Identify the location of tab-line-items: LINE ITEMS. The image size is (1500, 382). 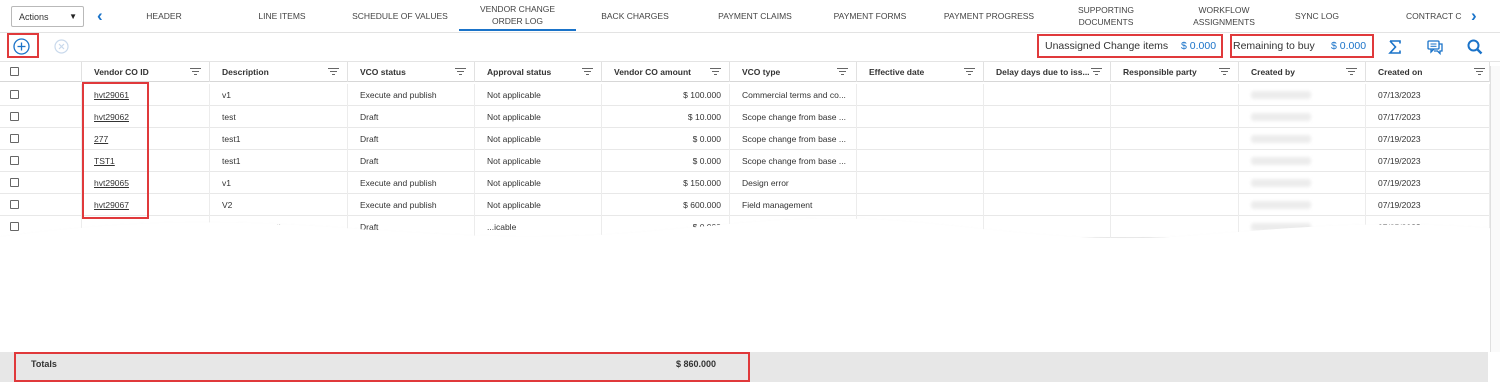
(282, 15).